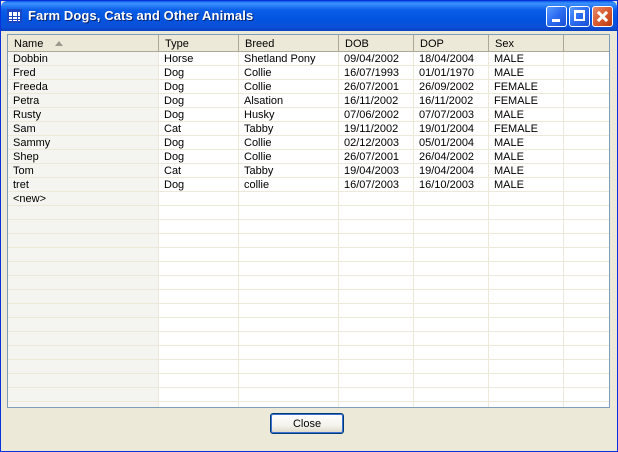 The width and height of the screenshot is (618, 452). Describe the element at coordinates (85, 143) in the screenshot. I see `cell-name: Sammy` at that location.